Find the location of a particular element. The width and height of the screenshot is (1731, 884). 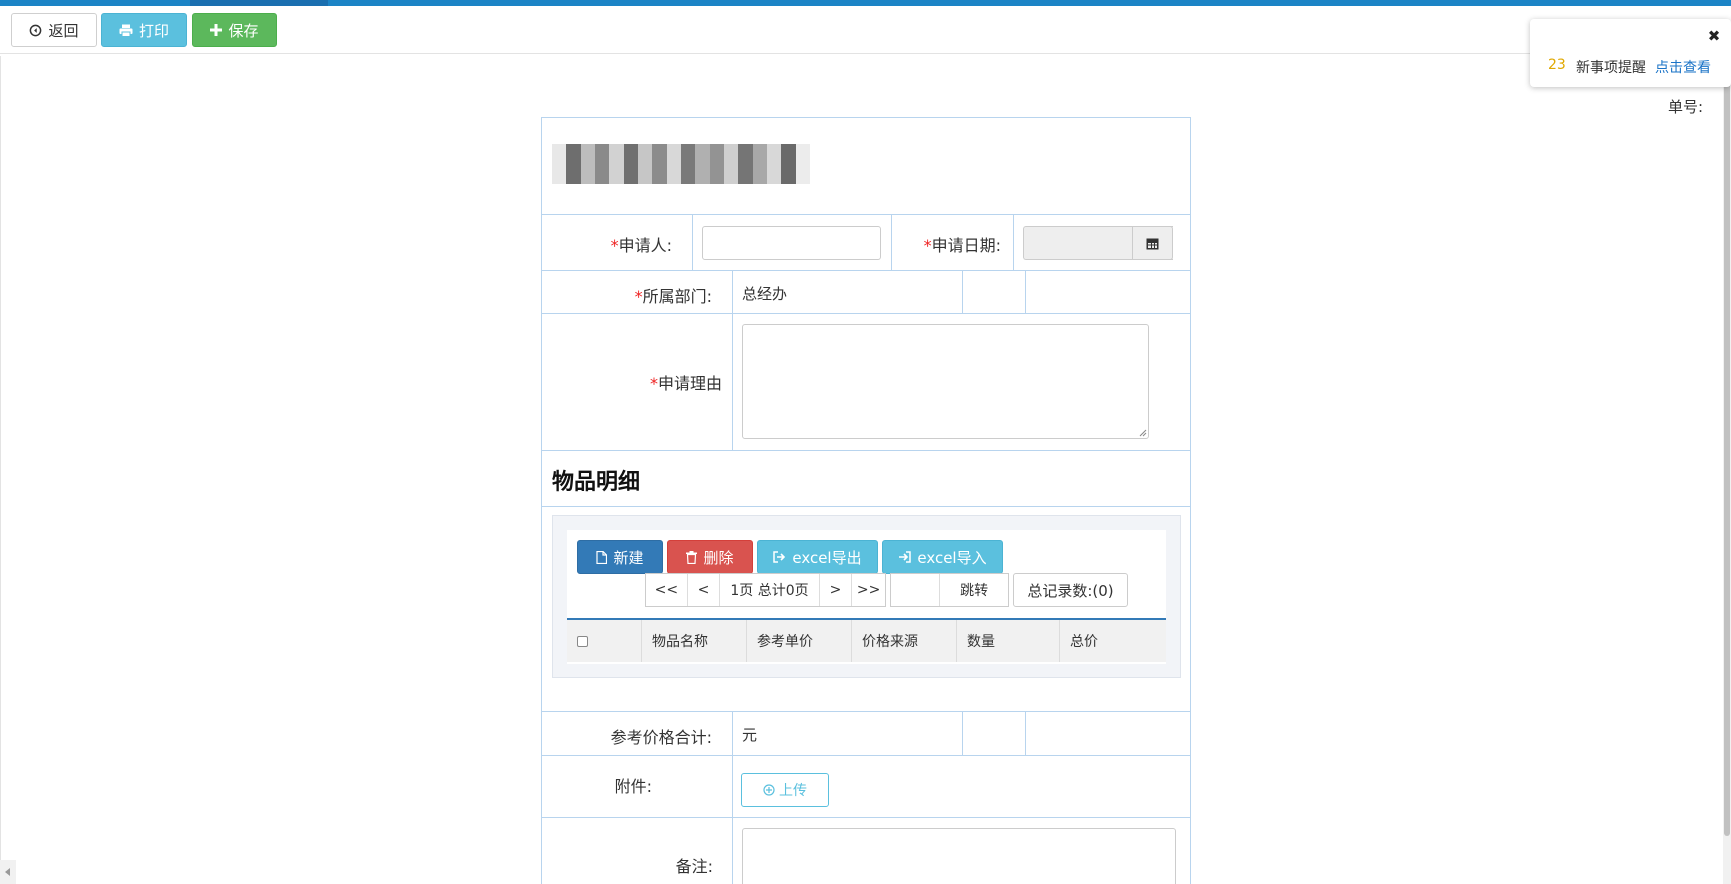

calendar-icon is located at coordinates (1152, 243).